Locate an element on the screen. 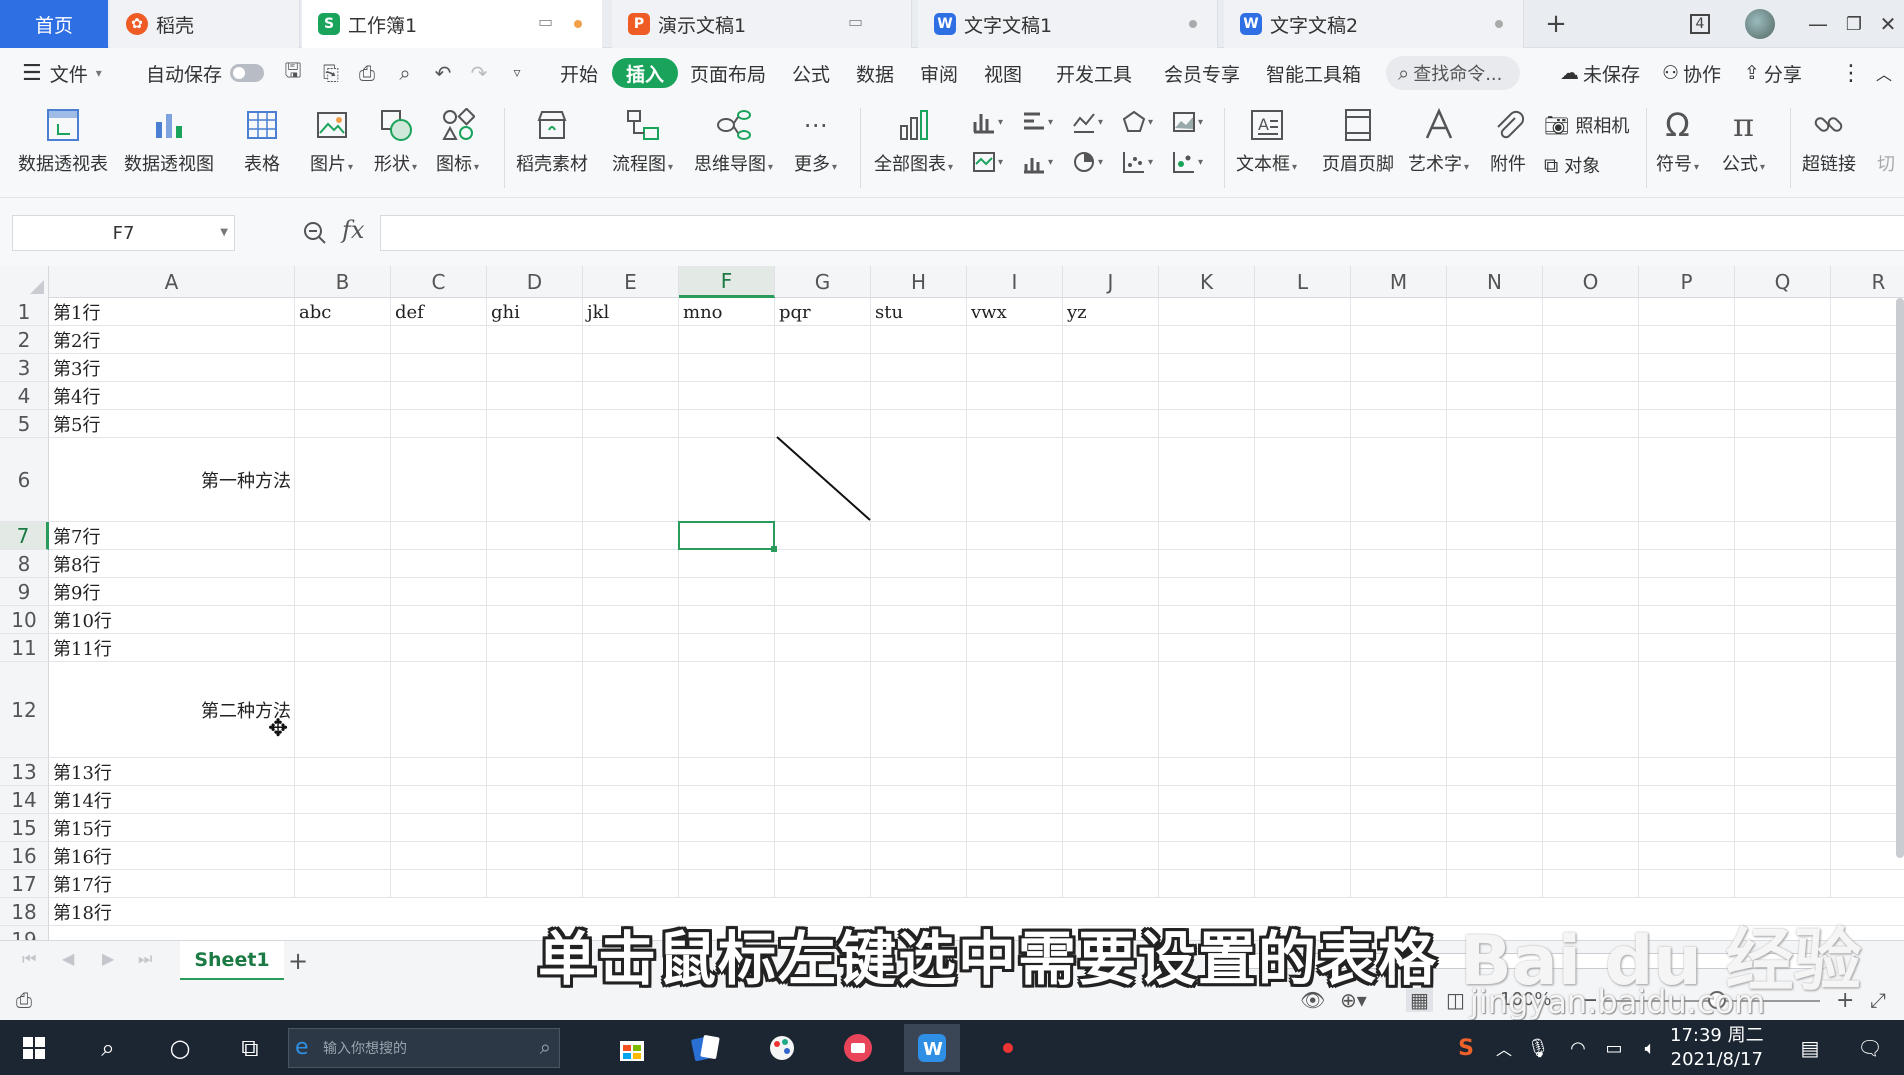 The image size is (1904, 1075). attachment-button: 附件 is located at coordinates (1508, 141).